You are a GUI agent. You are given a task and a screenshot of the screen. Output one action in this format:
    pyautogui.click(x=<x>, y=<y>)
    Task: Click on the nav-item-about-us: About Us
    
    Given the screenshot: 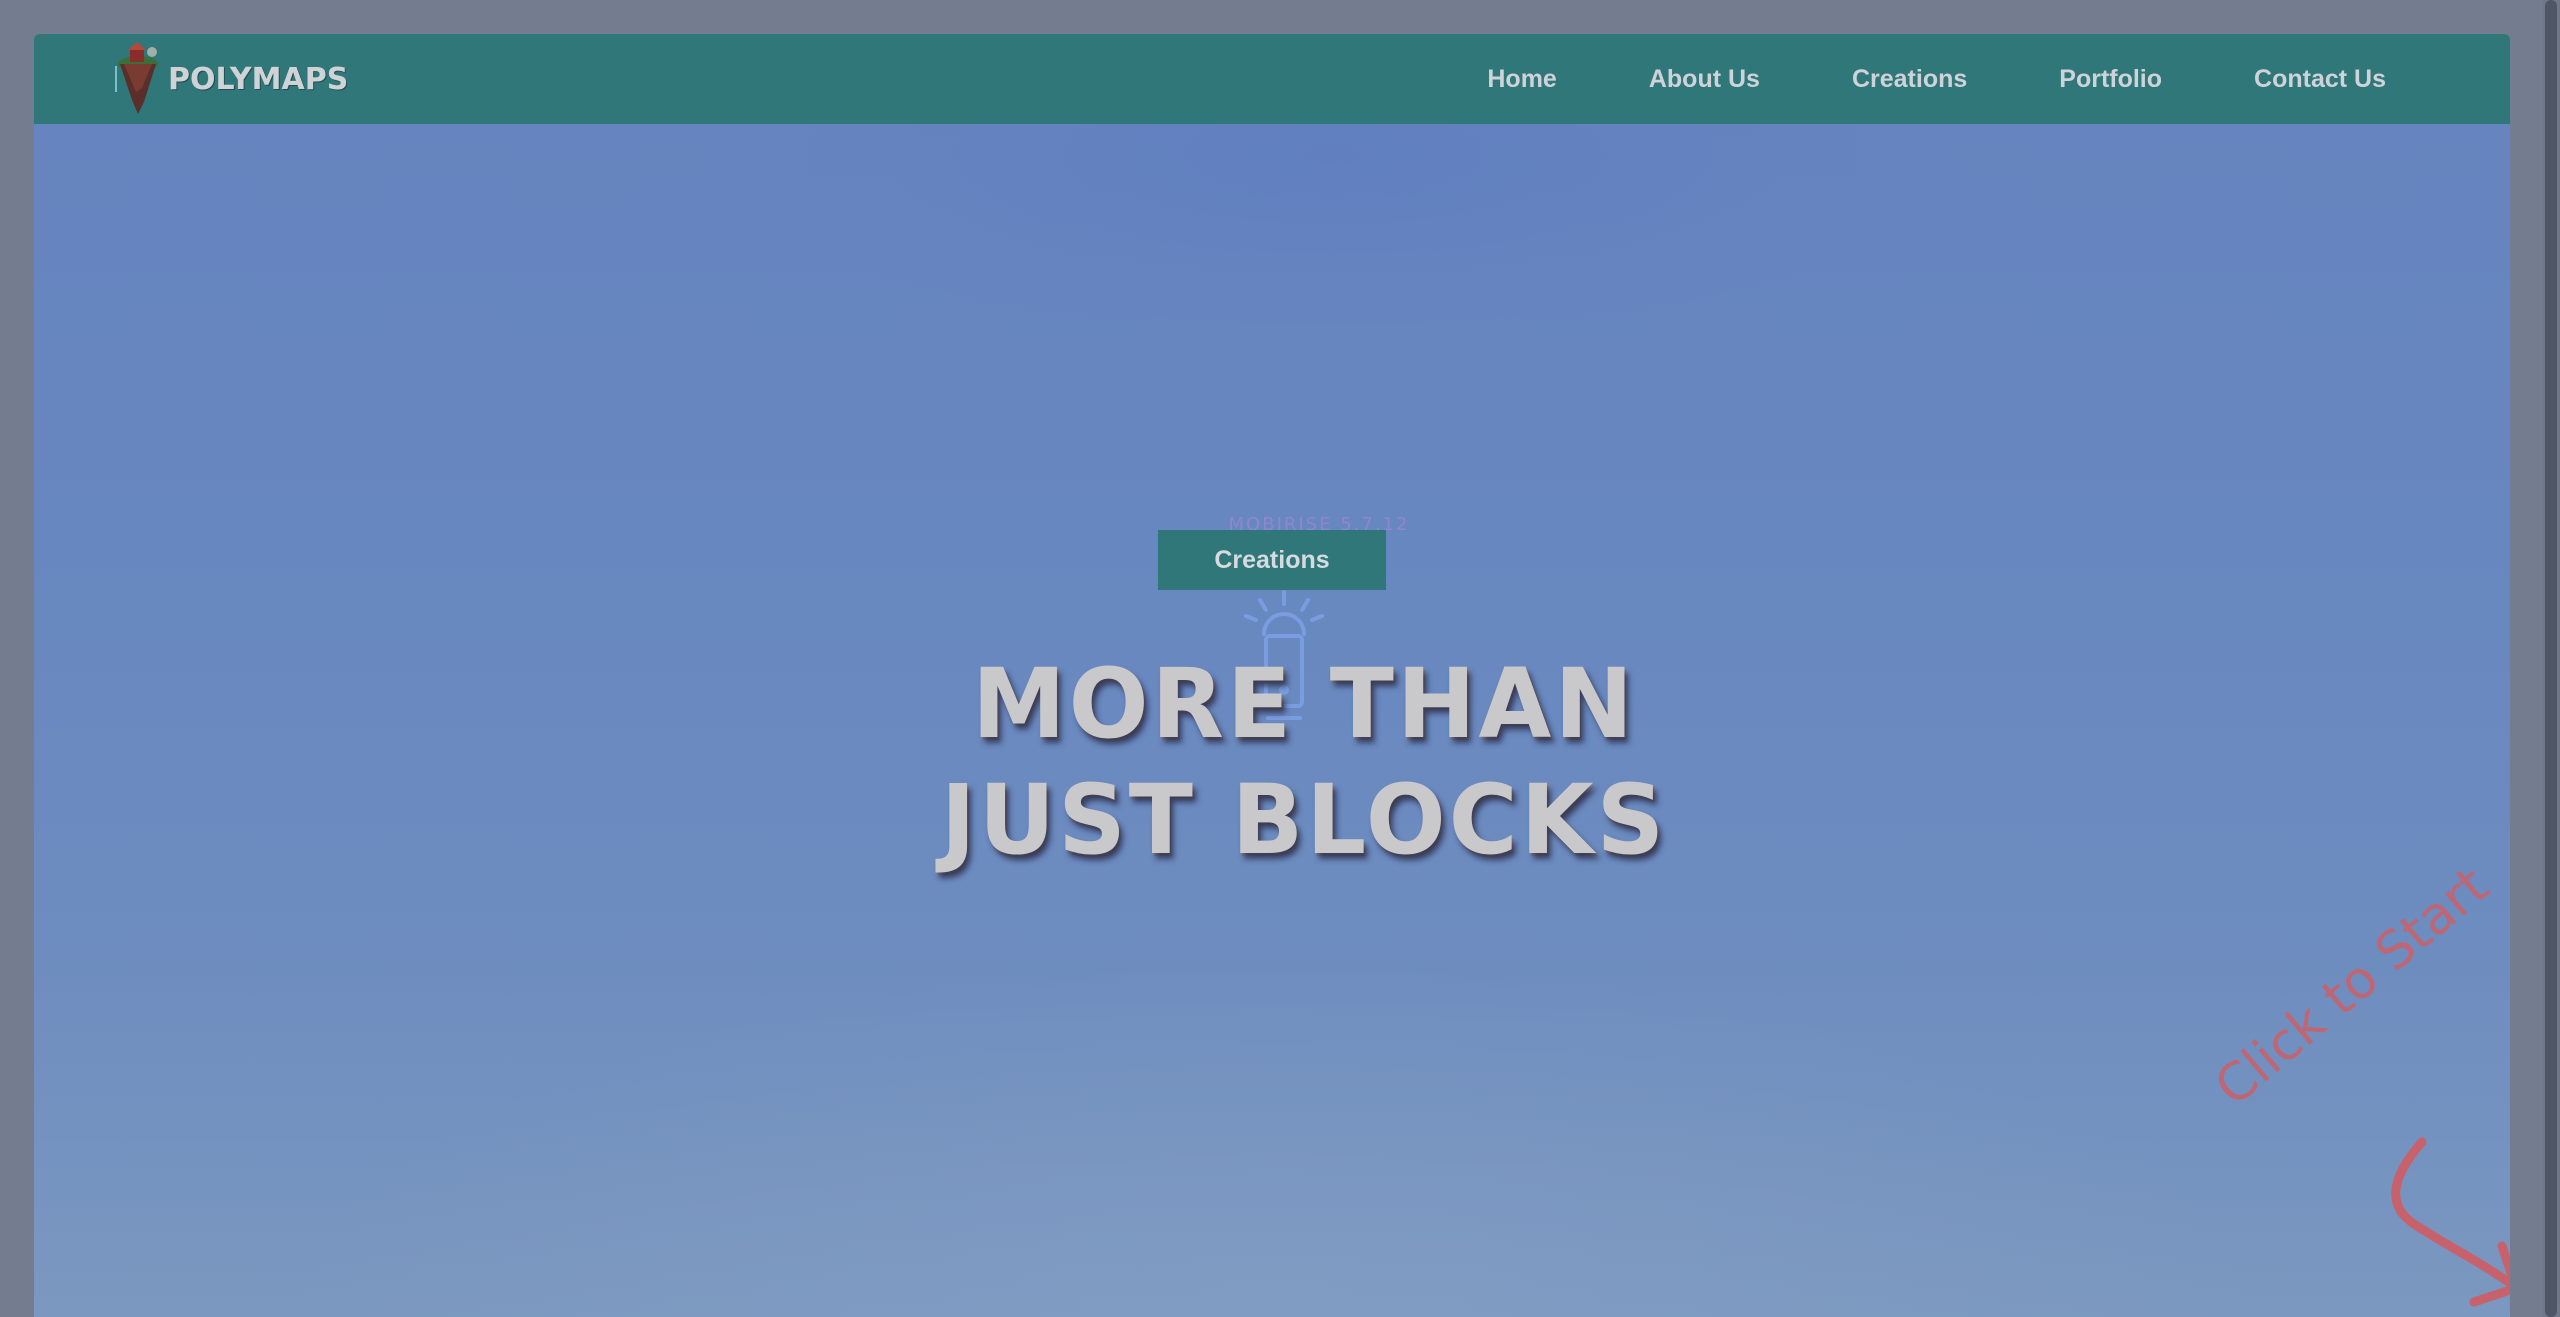 What is the action you would take?
    pyautogui.click(x=1704, y=79)
    